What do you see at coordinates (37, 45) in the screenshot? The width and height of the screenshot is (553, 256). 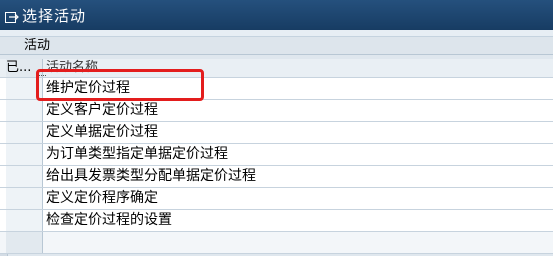 I see `group-title: 活动` at bounding box center [37, 45].